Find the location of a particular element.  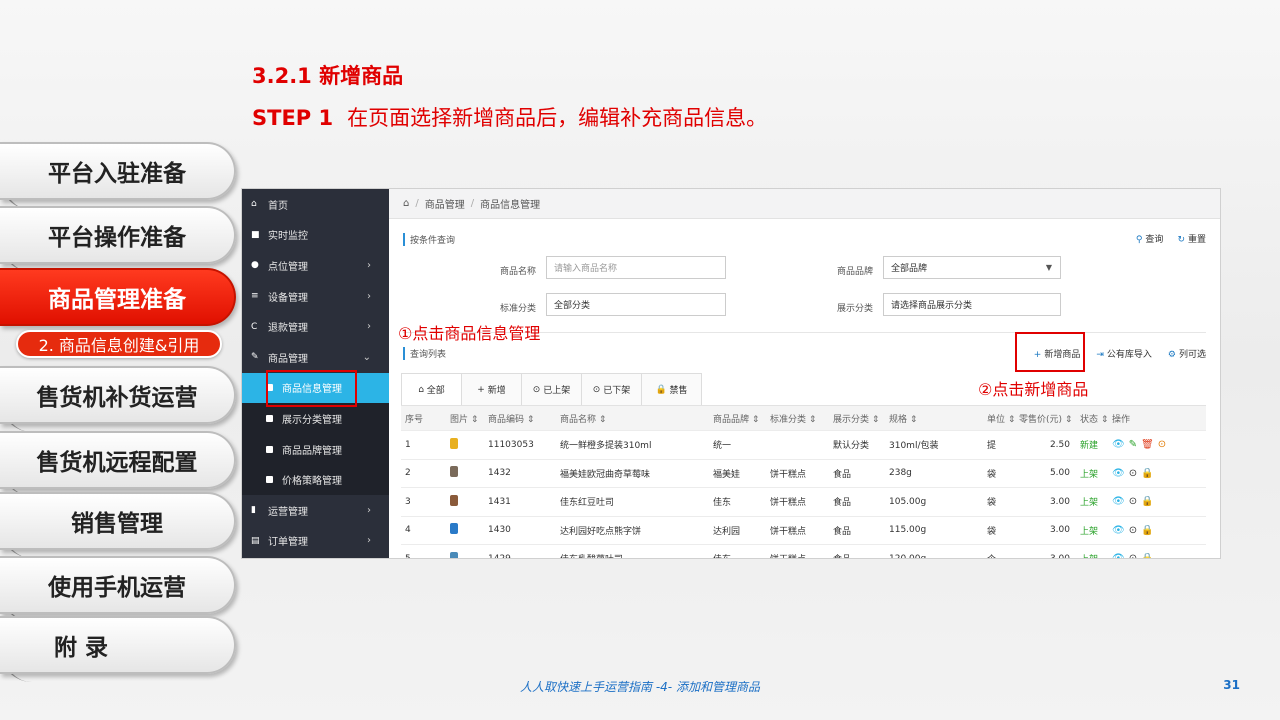

publish-icon: ⊙ is located at coordinates (1162, 444).